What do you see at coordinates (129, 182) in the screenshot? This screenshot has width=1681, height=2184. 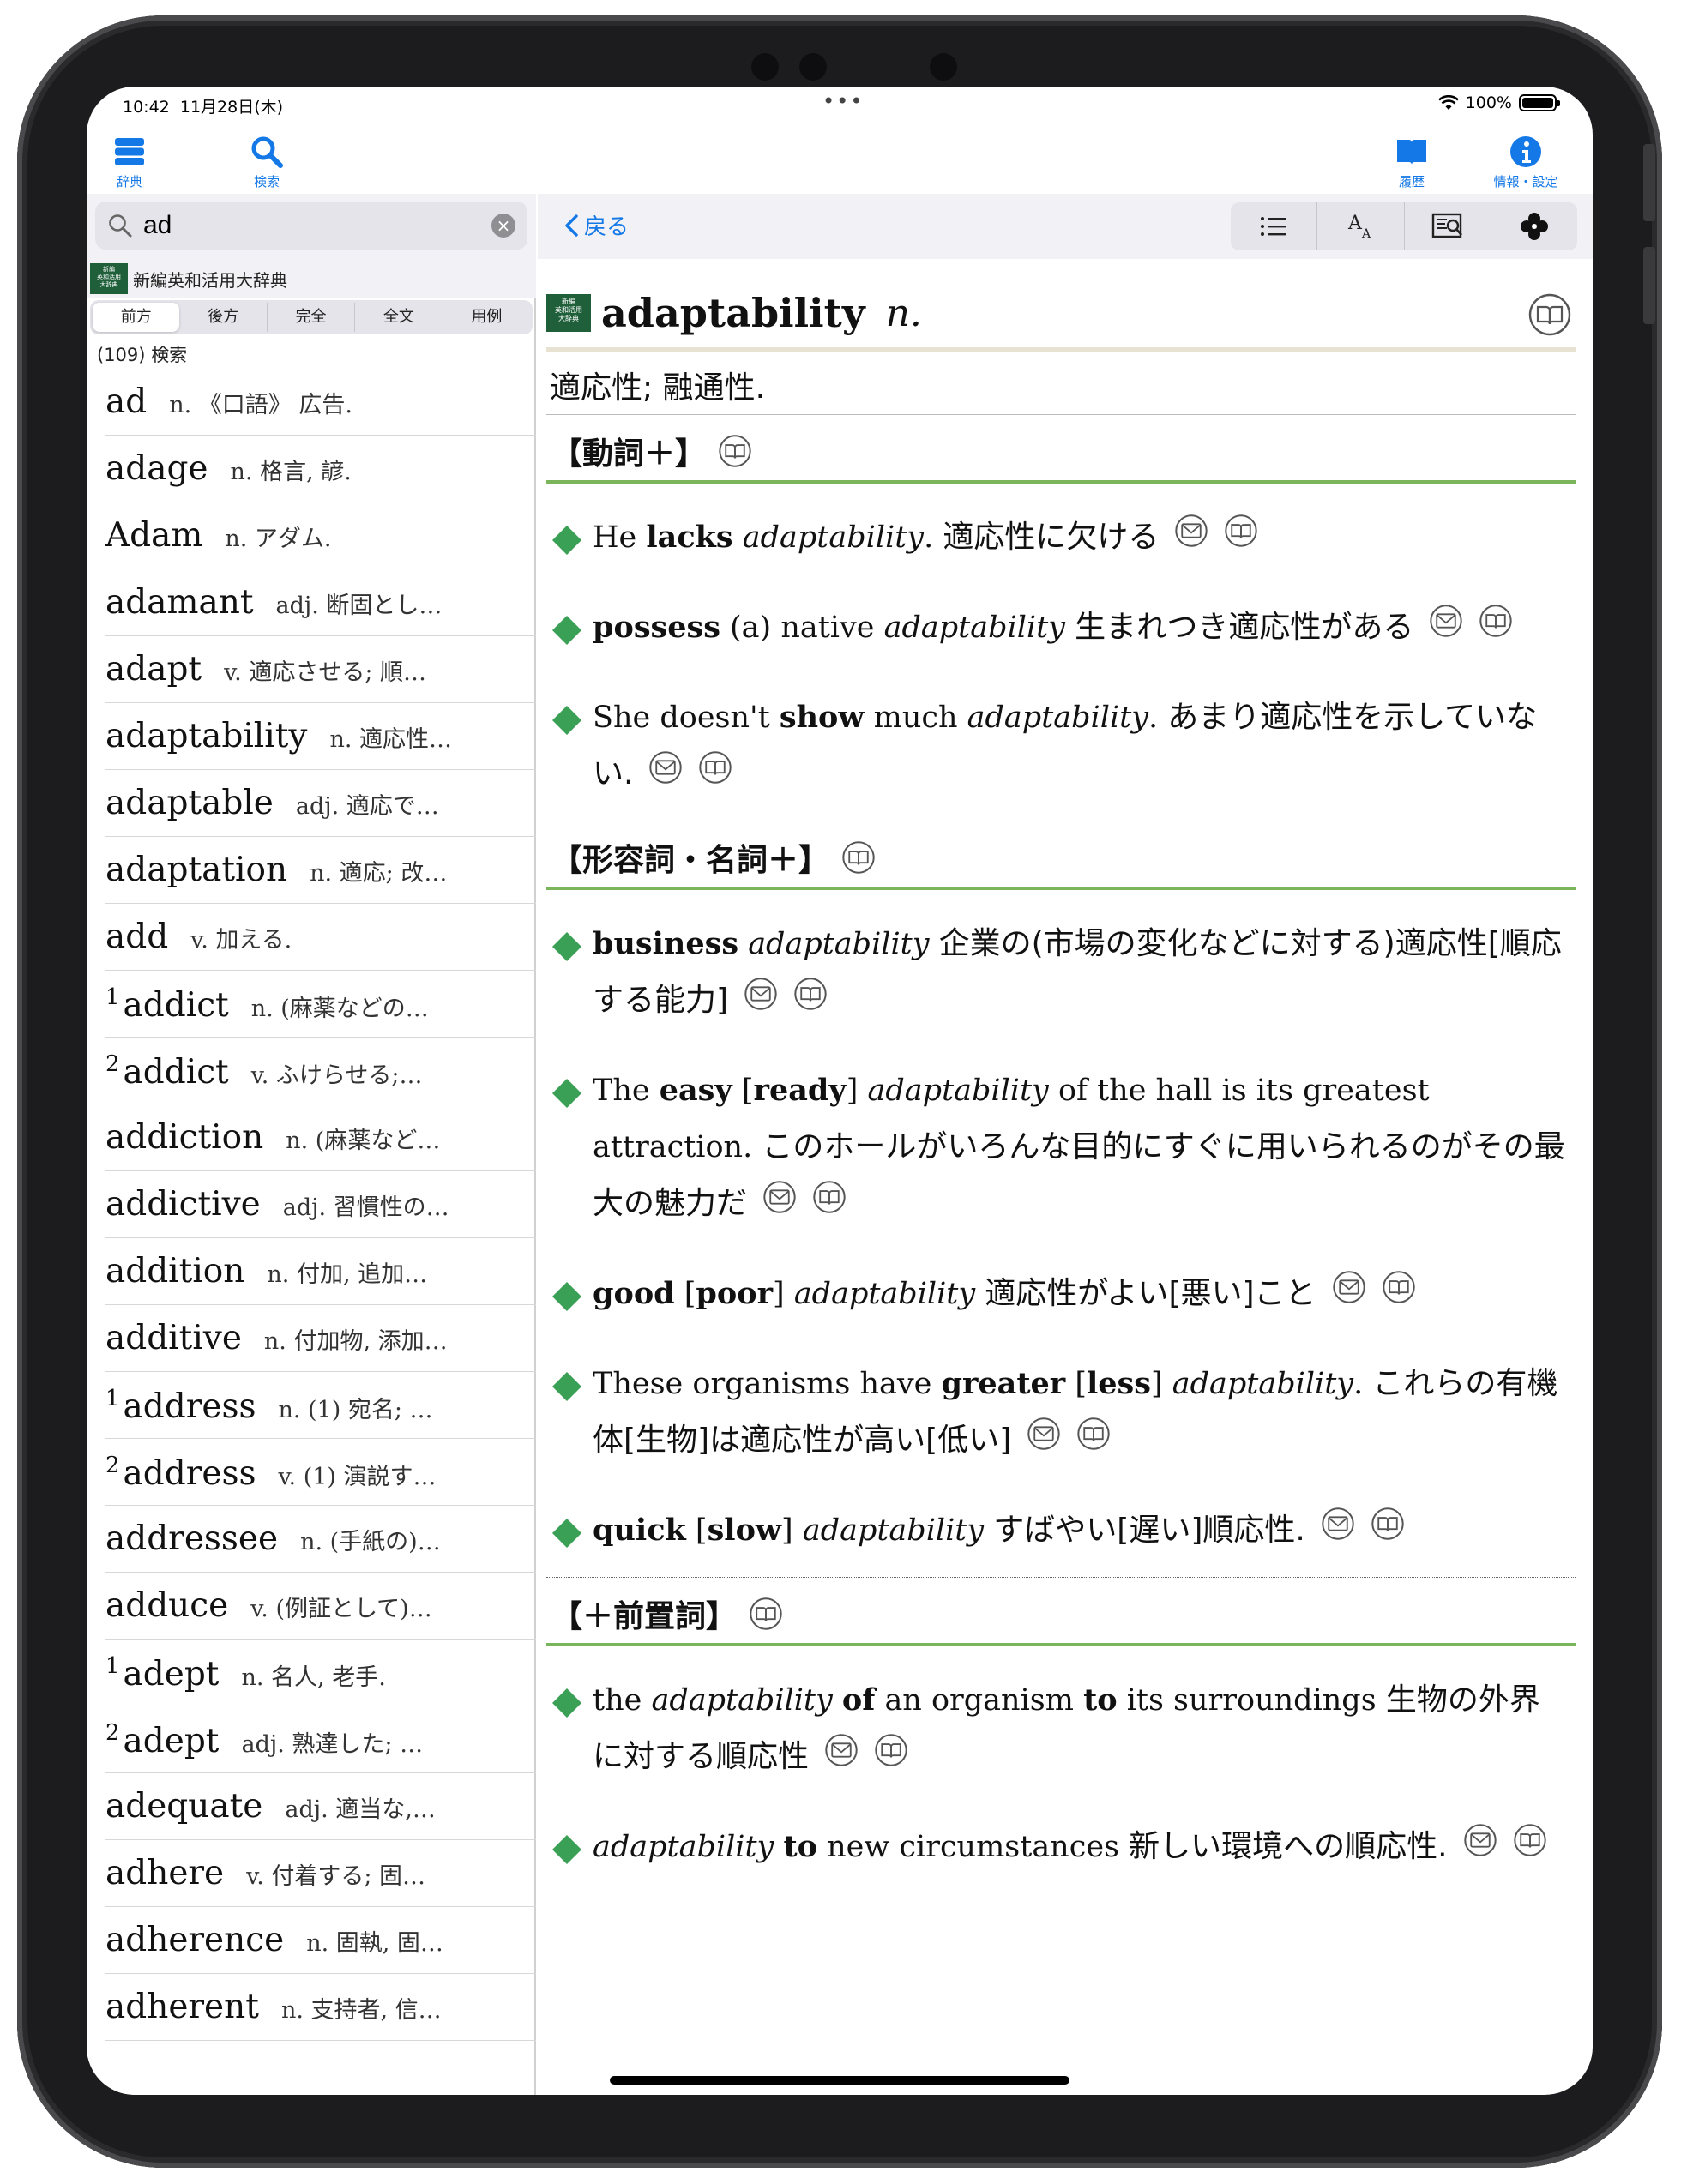 I see `dictionary-label: 辞典` at bounding box center [129, 182].